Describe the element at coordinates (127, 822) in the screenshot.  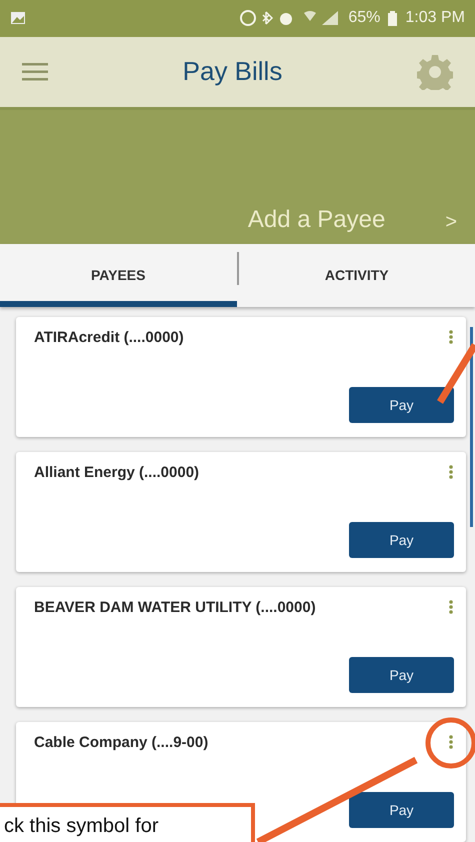
I see `callout-text: ck this symbol for` at that location.